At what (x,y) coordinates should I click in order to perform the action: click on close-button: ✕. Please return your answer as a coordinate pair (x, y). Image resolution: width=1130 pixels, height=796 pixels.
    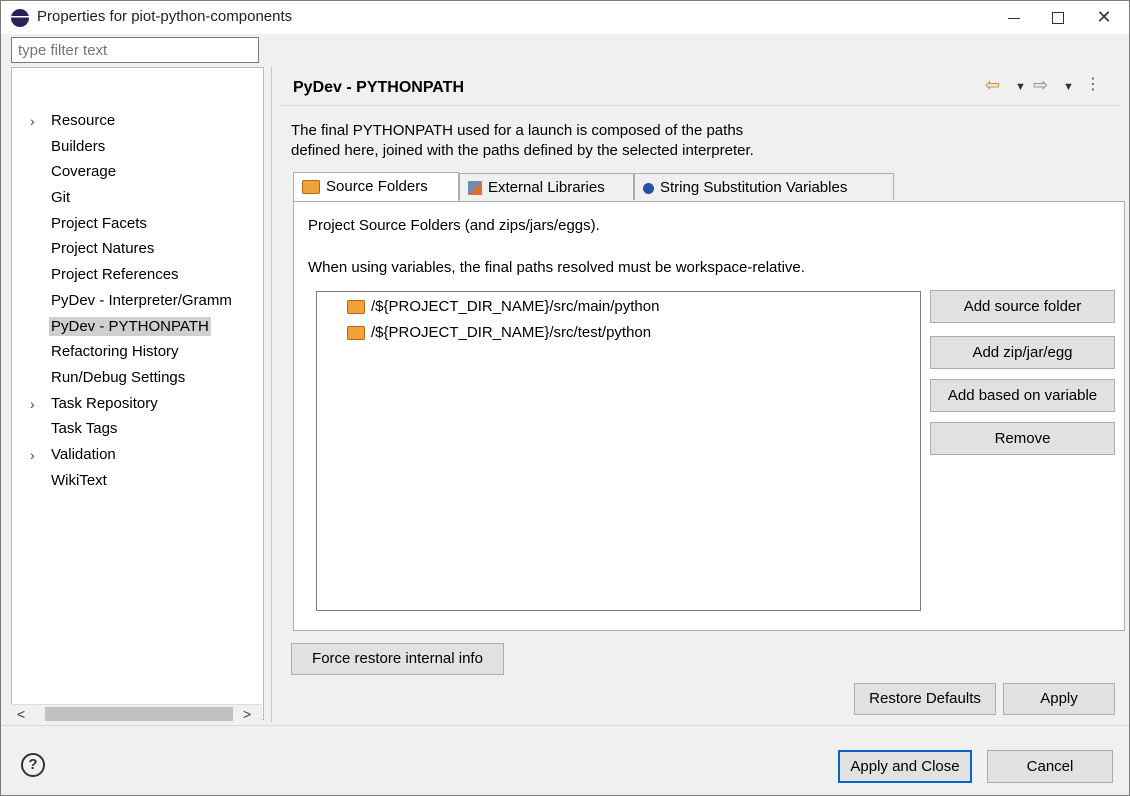
    Looking at the image, I should click on (1104, 17).